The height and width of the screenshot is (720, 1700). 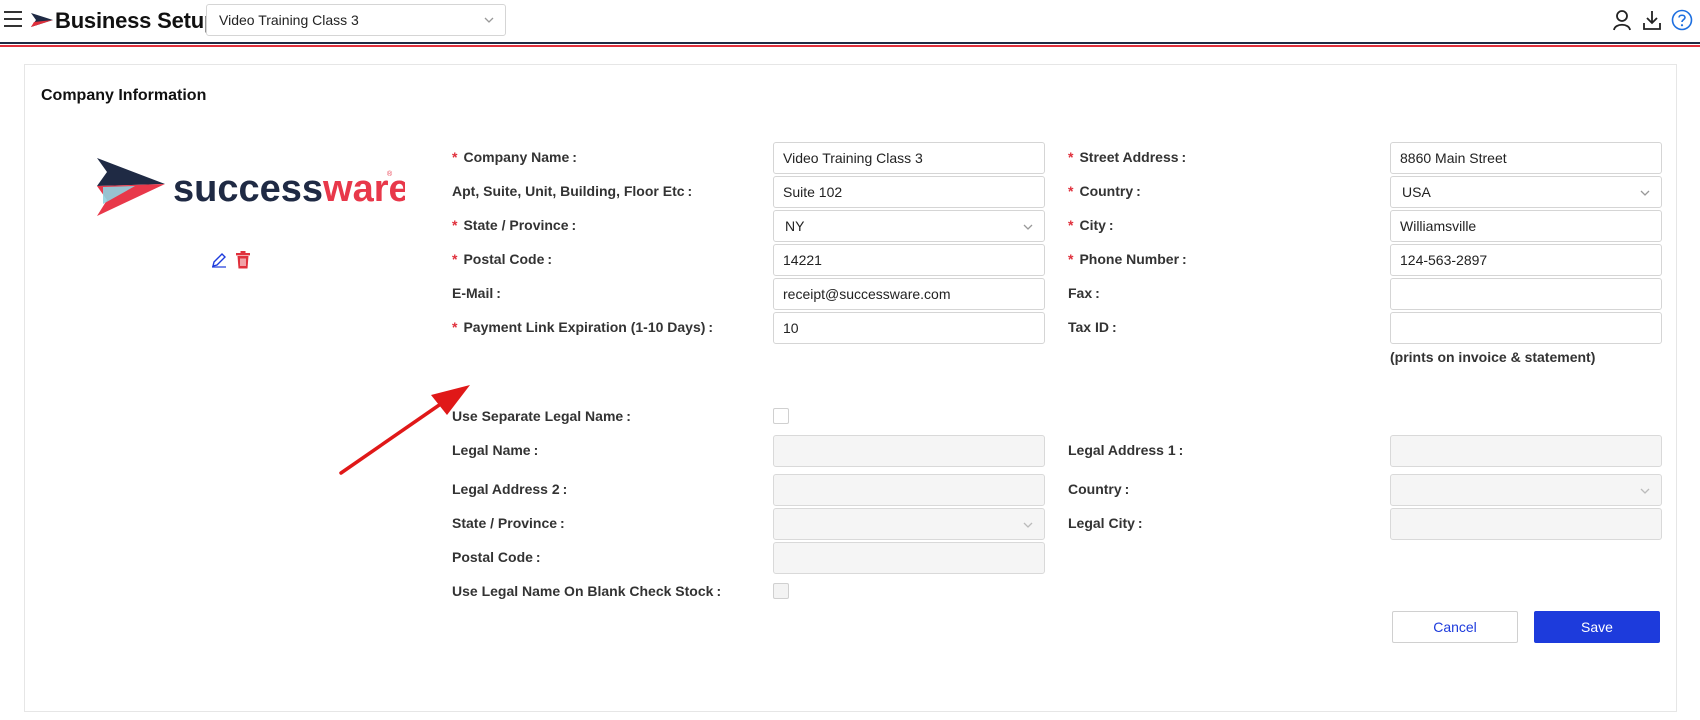 What do you see at coordinates (42, 20) in the screenshot?
I see `brand-arrow-icon` at bounding box center [42, 20].